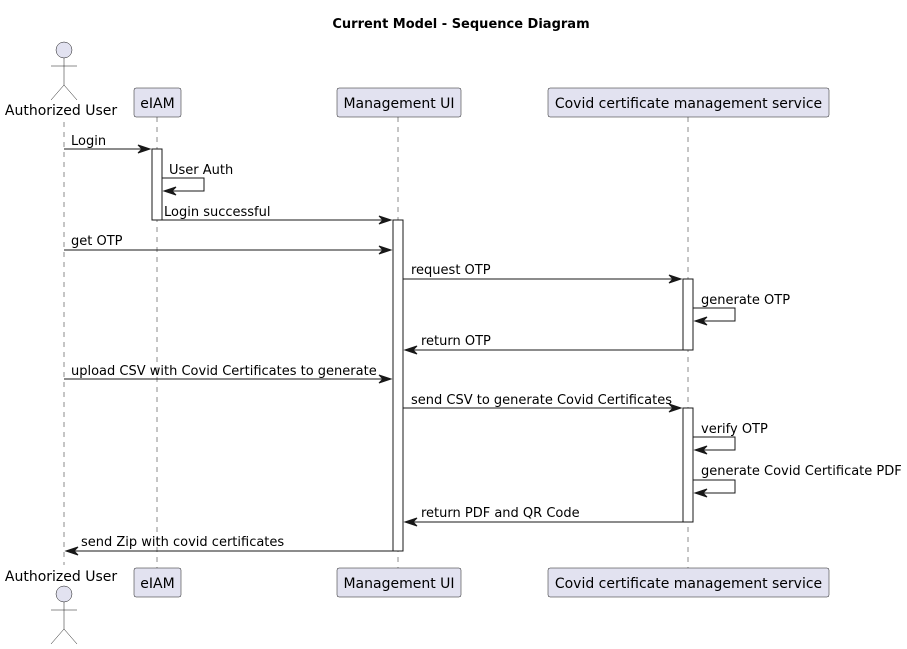 This screenshot has width=907, height=649. I want to click on participant-covid-service-top: Covid certificate management service, so click(688, 102).